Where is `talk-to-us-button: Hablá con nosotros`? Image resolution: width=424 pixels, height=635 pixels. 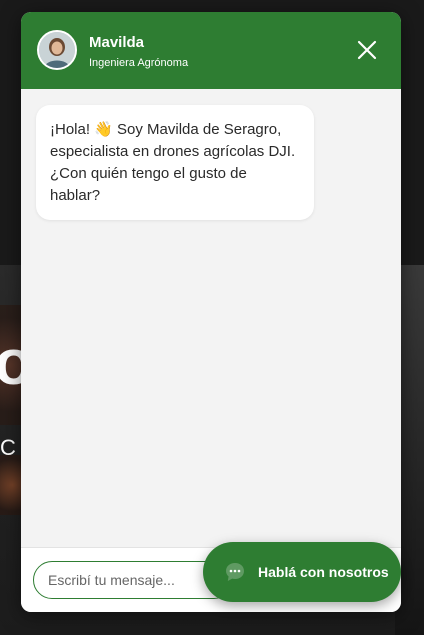 talk-to-us-button: Hablá con nosotros is located at coordinates (302, 572).